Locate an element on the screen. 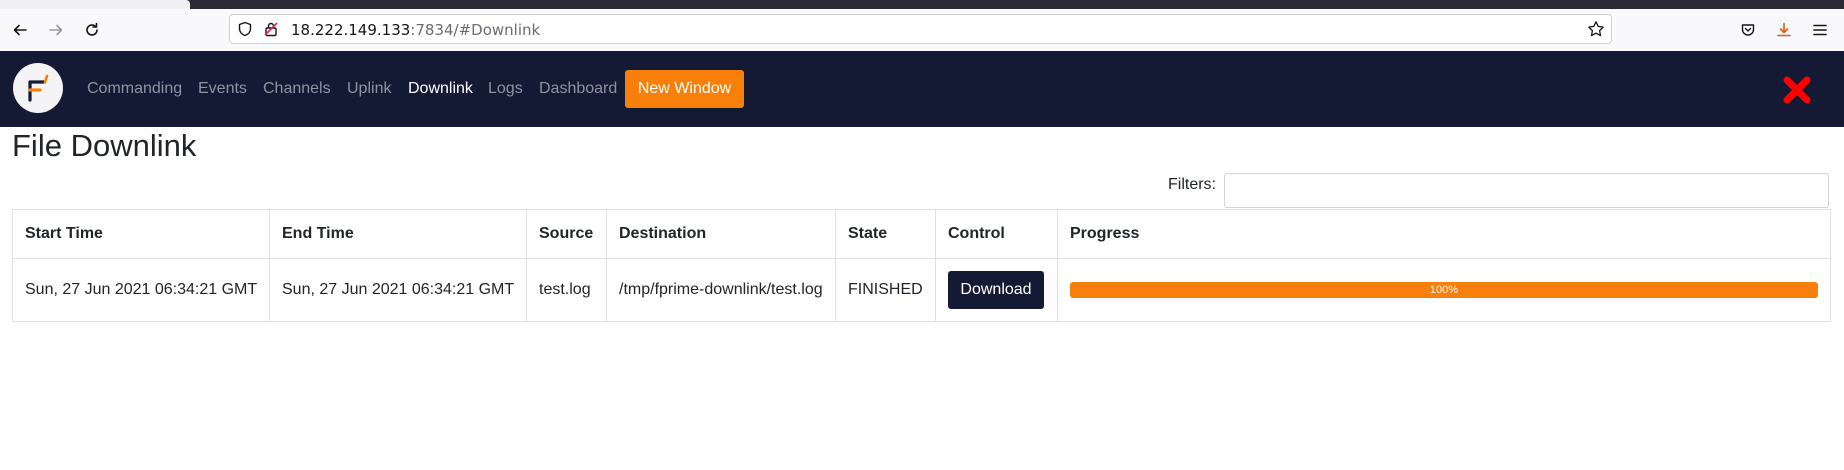 The width and height of the screenshot is (1844, 470). filter-input is located at coordinates (1526, 190).